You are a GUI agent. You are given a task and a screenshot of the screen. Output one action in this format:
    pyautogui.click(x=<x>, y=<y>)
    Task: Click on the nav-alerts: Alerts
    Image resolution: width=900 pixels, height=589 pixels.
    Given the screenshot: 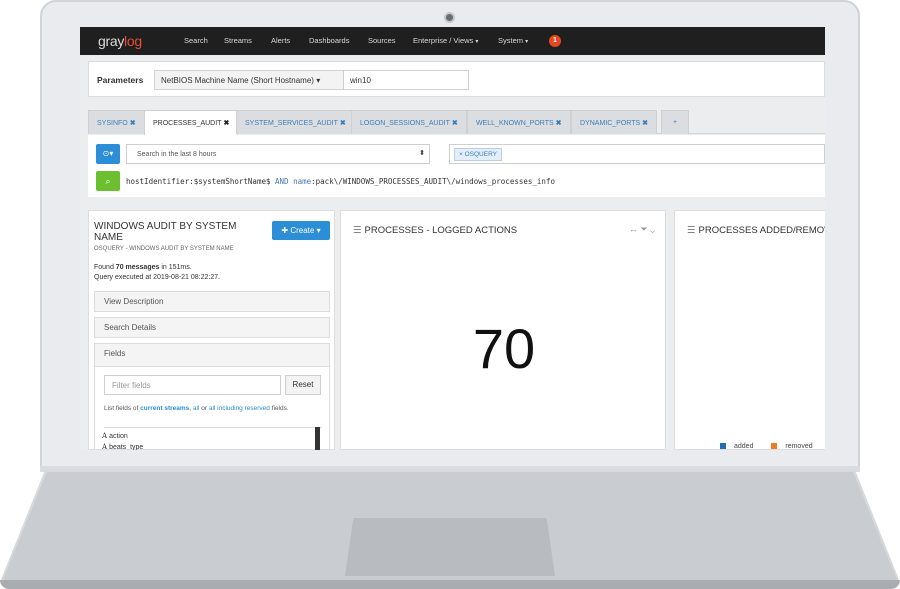 What is the action you would take?
    pyautogui.click(x=280, y=40)
    